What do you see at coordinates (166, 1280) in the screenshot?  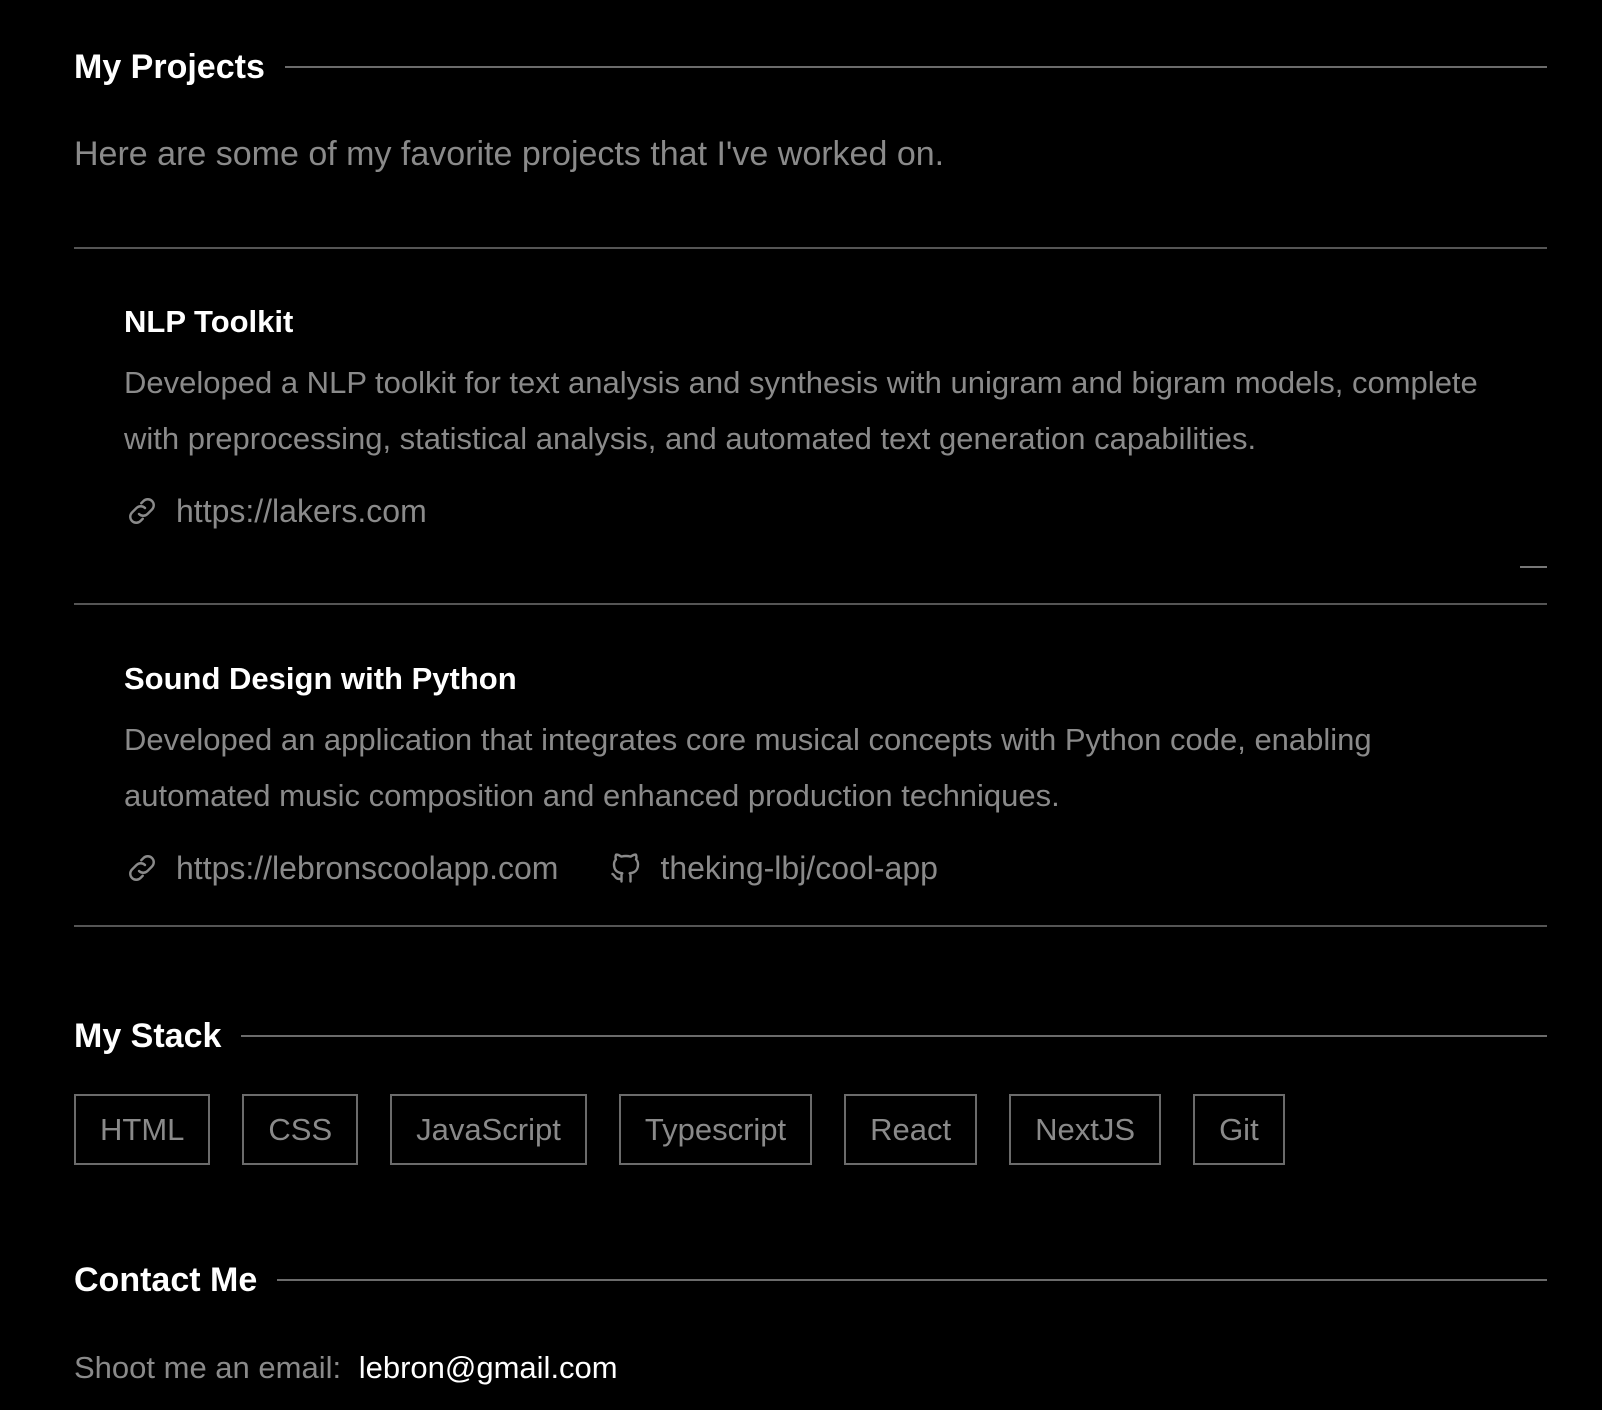 I see `contact-section-title: Contact Me` at bounding box center [166, 1280].